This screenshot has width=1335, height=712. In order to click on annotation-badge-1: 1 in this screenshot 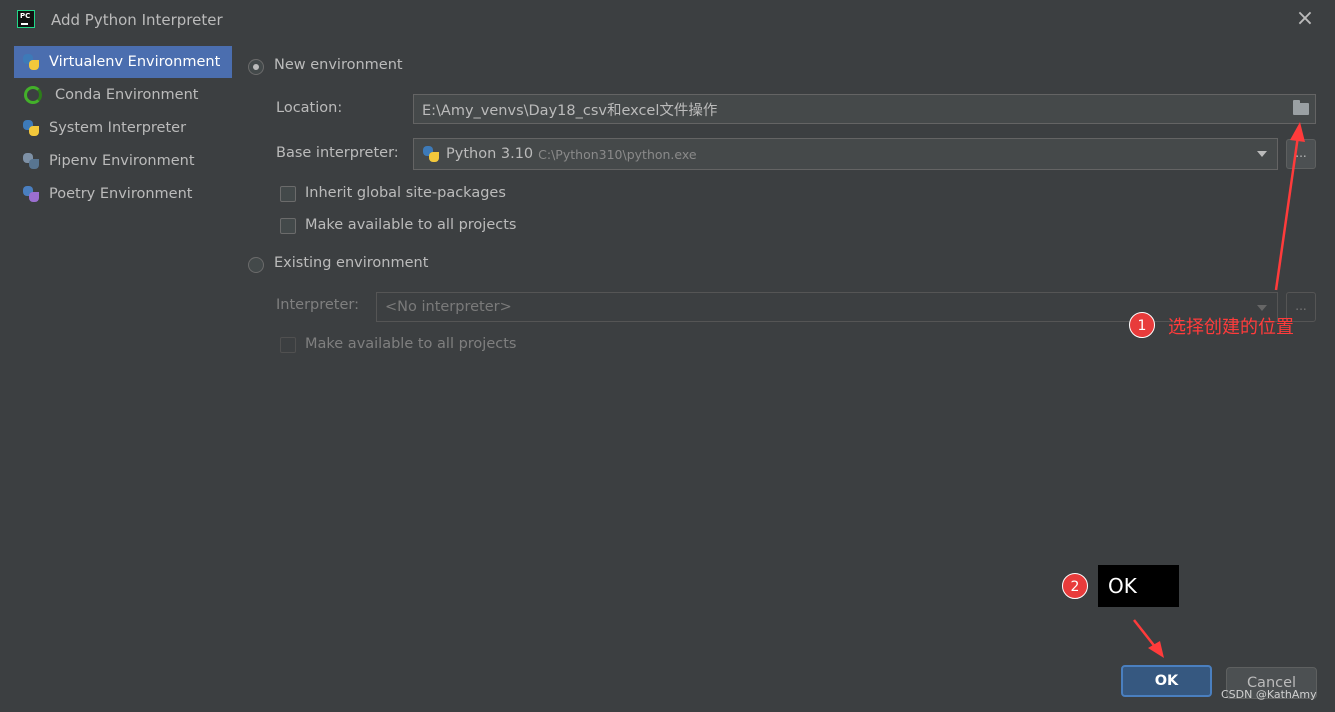, I will do `click(1142, 325)`.